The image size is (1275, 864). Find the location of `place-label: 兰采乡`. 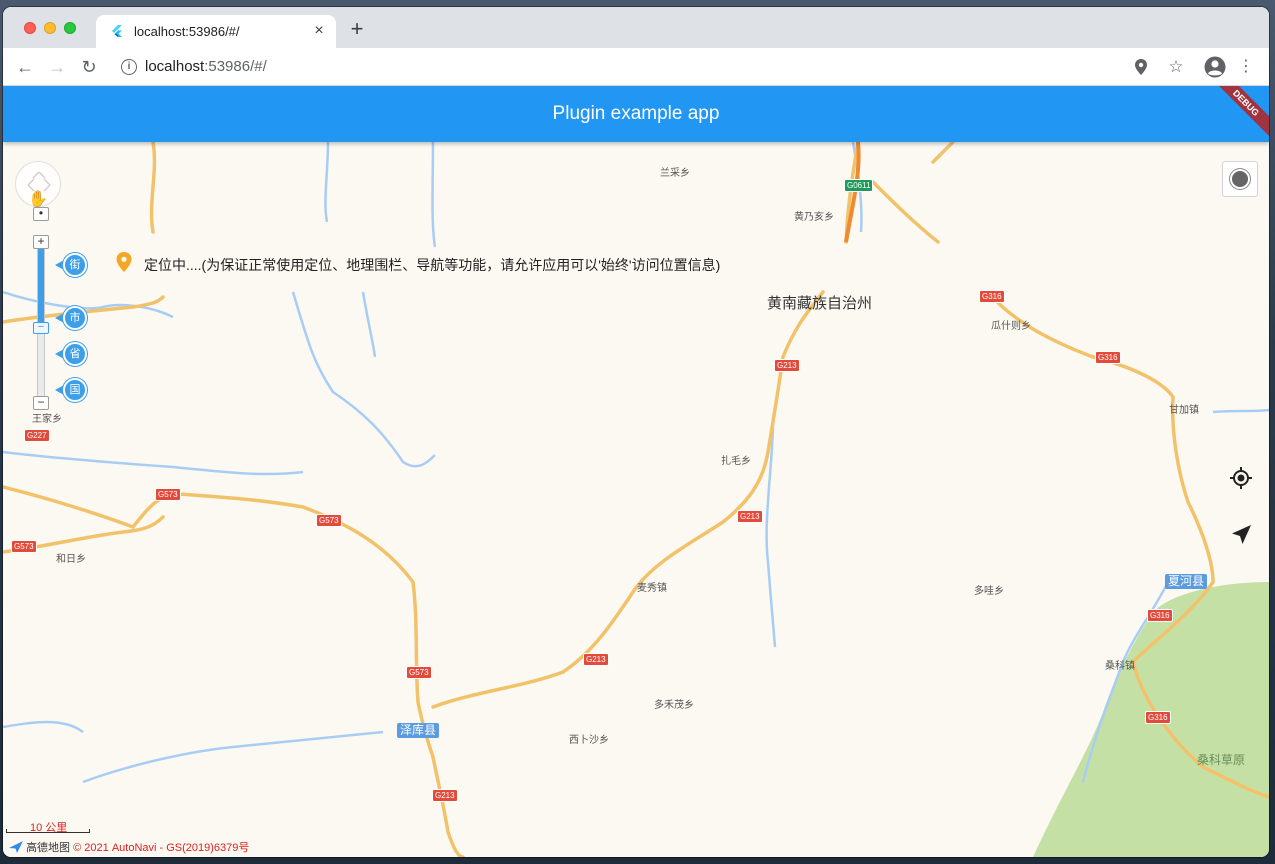

place-label: 兰采乡 is located at coordinates (675, 173).